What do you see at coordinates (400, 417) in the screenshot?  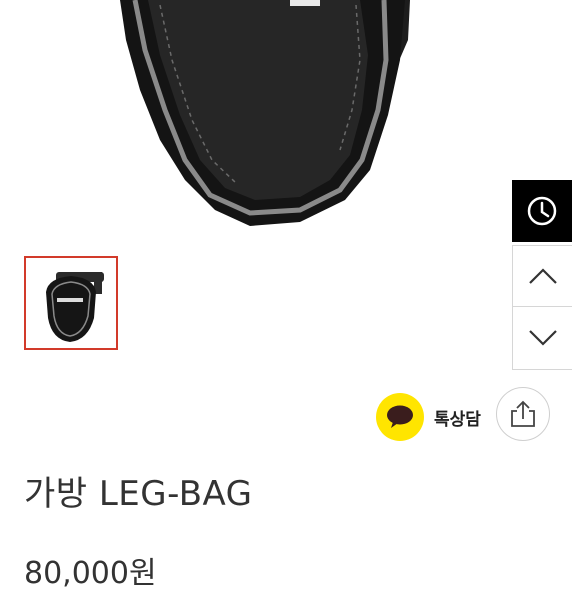 I see `kakao-talk-icon` at bounding box center [400, 417].